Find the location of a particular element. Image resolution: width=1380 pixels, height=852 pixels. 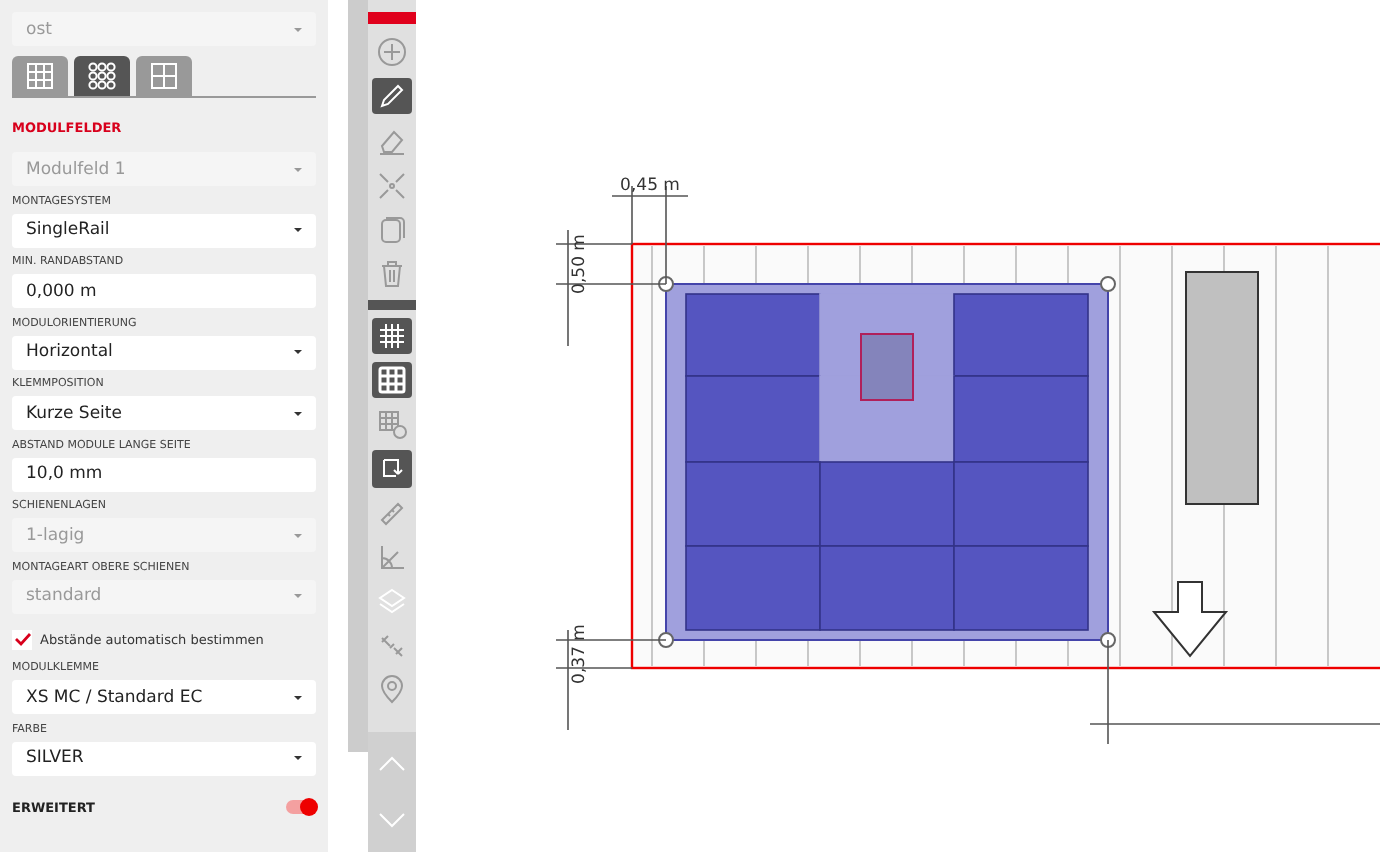

down-arrow-icon is located at coordinates (1190, 619).